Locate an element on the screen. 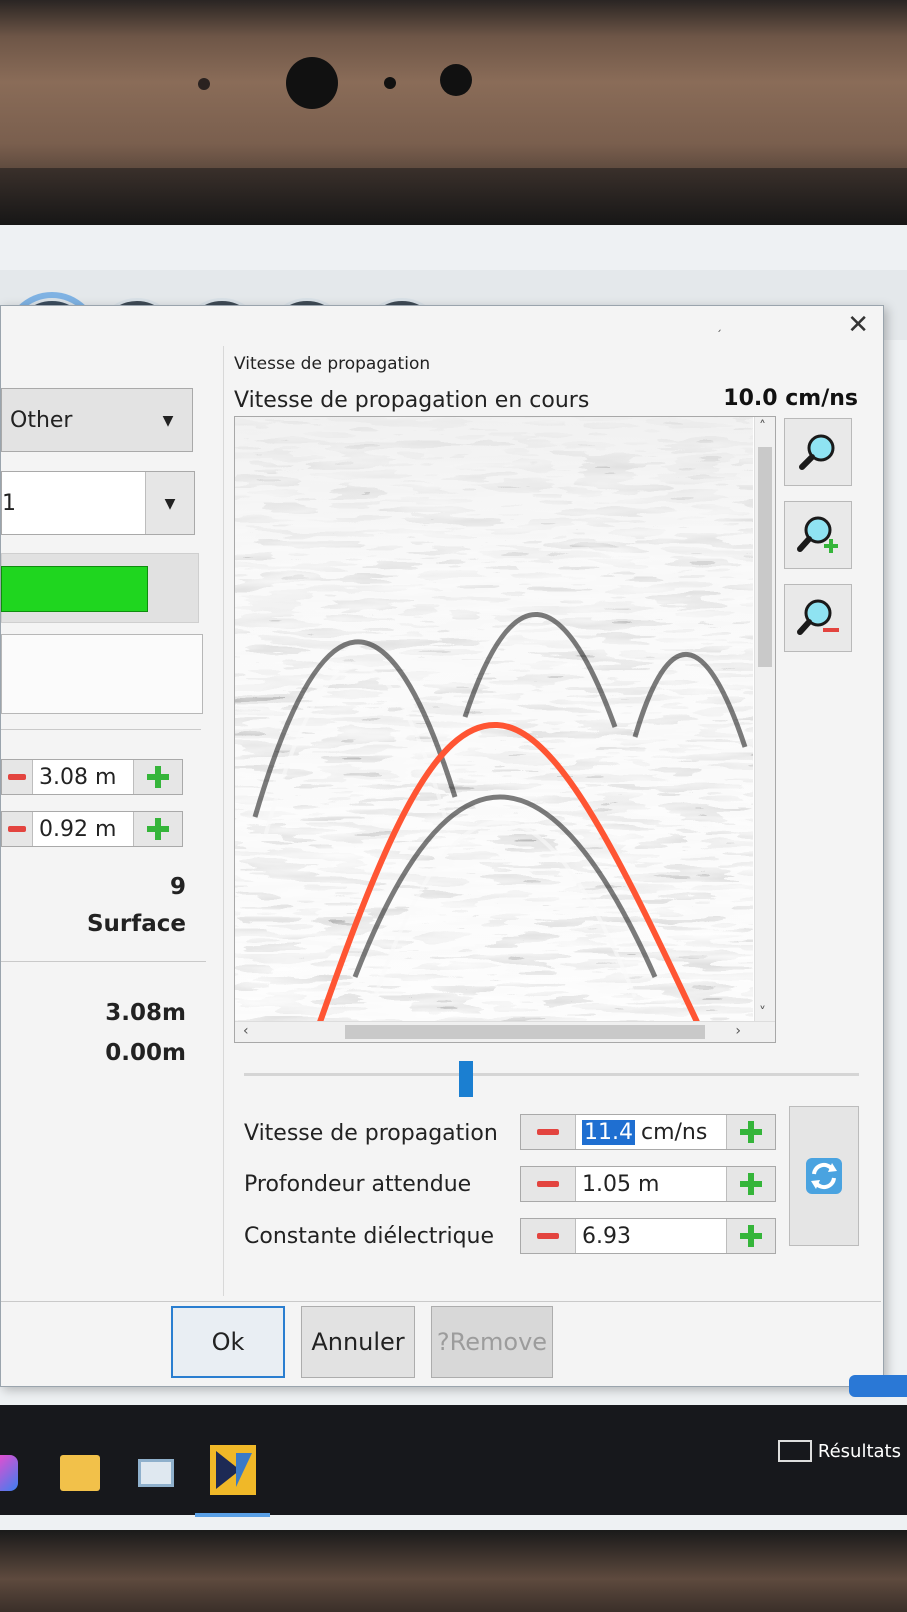 The height and width of the screenshot is (1612, 907). number-select-value: 1 is located at coordinates (9, 503).